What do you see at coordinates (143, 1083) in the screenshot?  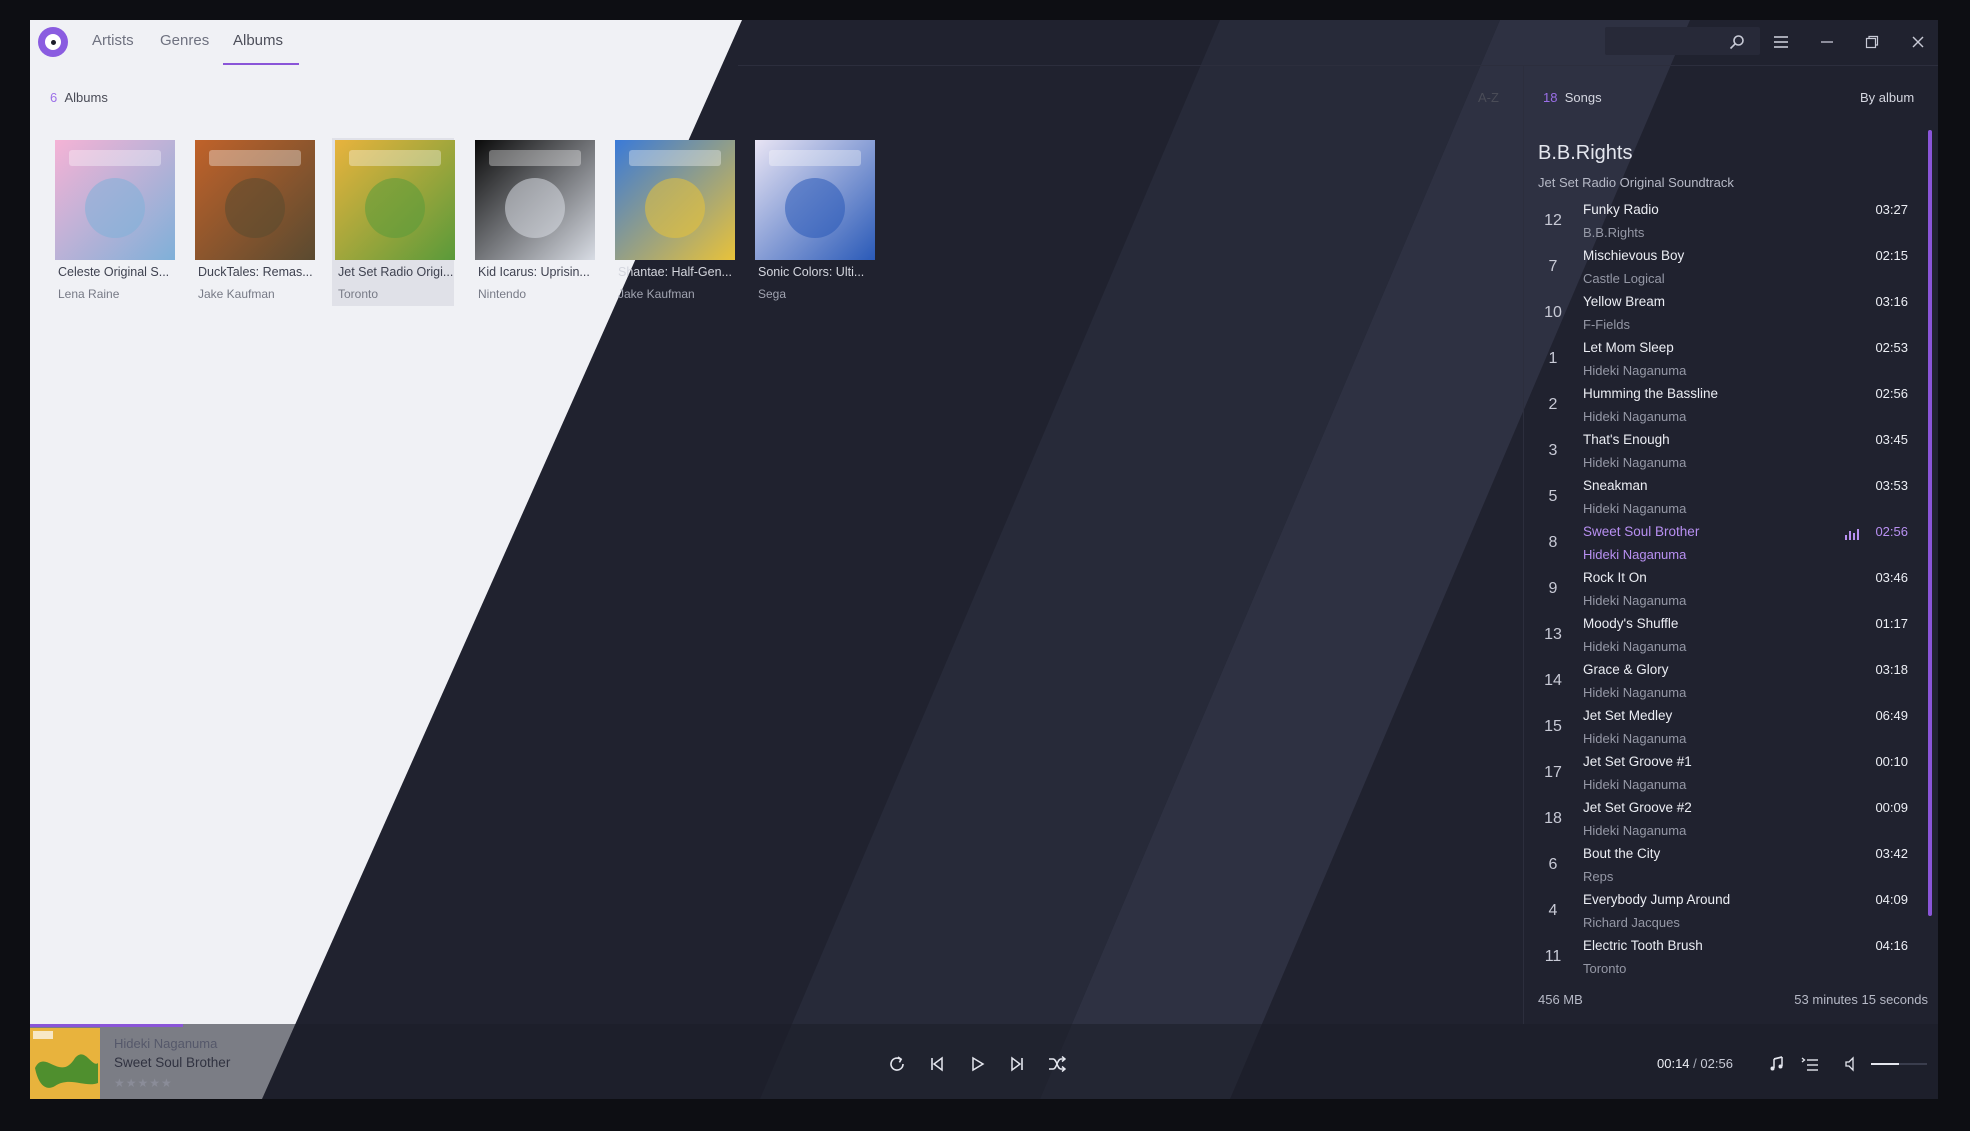 I see `rating-stars: ★★★★★` at bounding box center [143, 1083].